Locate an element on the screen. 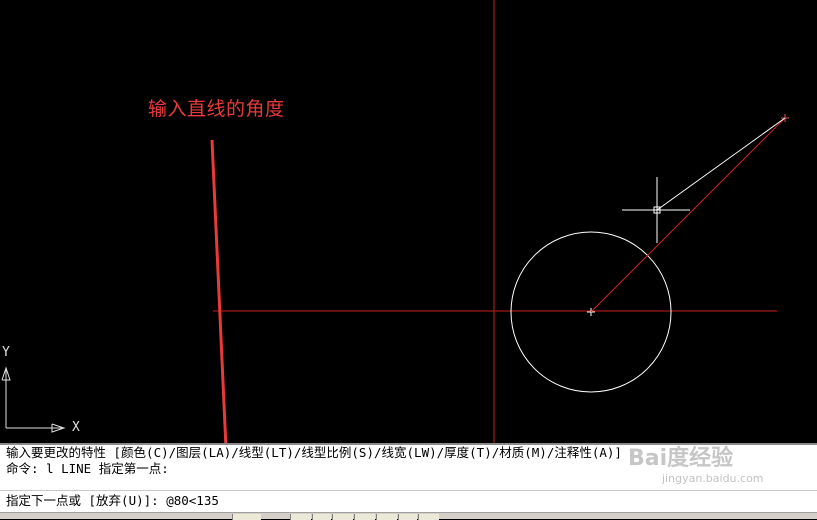 The height and width of the screenshot is (520, 817). ucs-y-label: Y is located at coordinates (6, 352).